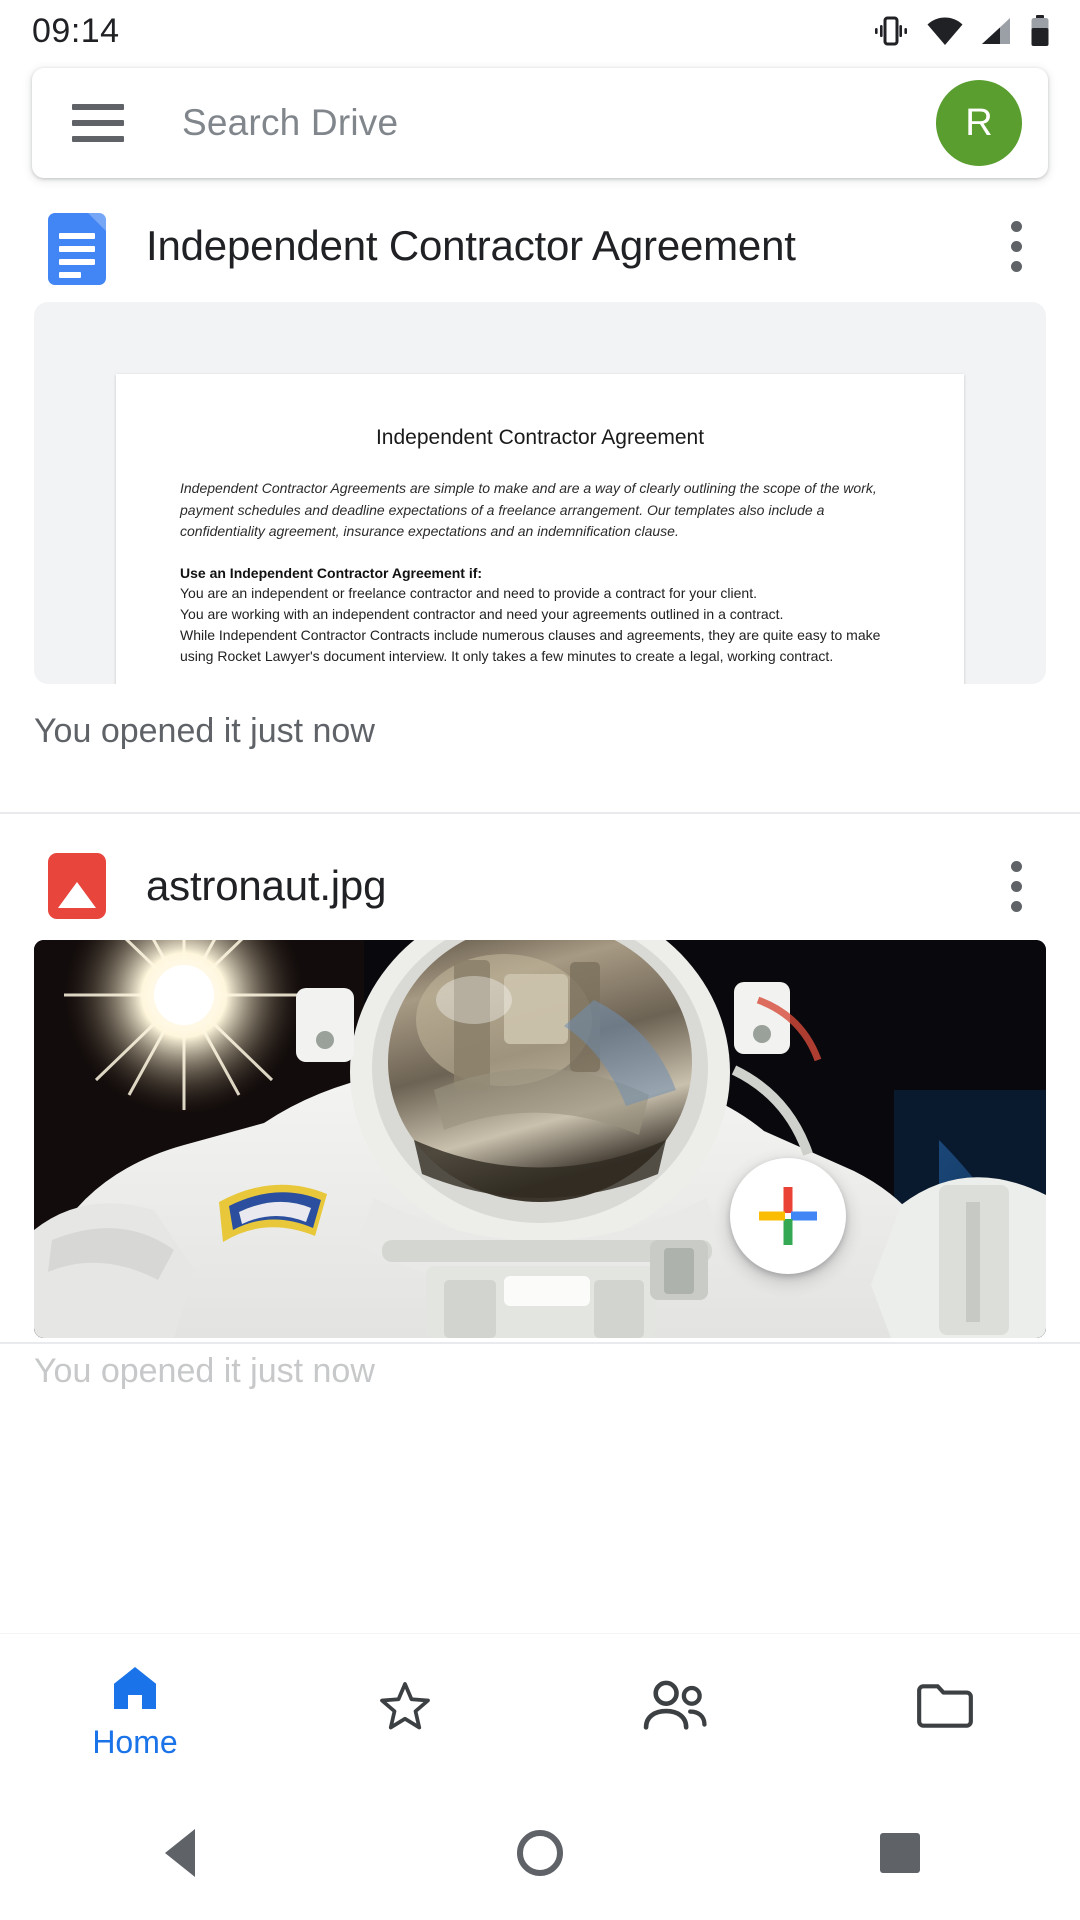  I want to click on wifi-icon, so click(945, 31).